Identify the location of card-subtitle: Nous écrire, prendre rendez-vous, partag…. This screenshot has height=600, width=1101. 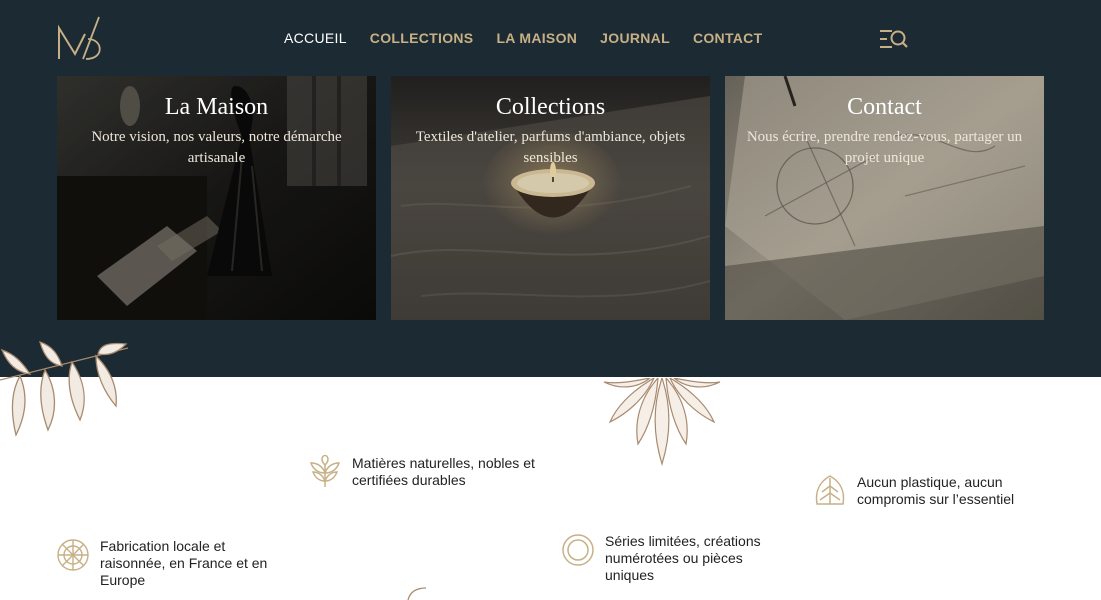
(884, 147).